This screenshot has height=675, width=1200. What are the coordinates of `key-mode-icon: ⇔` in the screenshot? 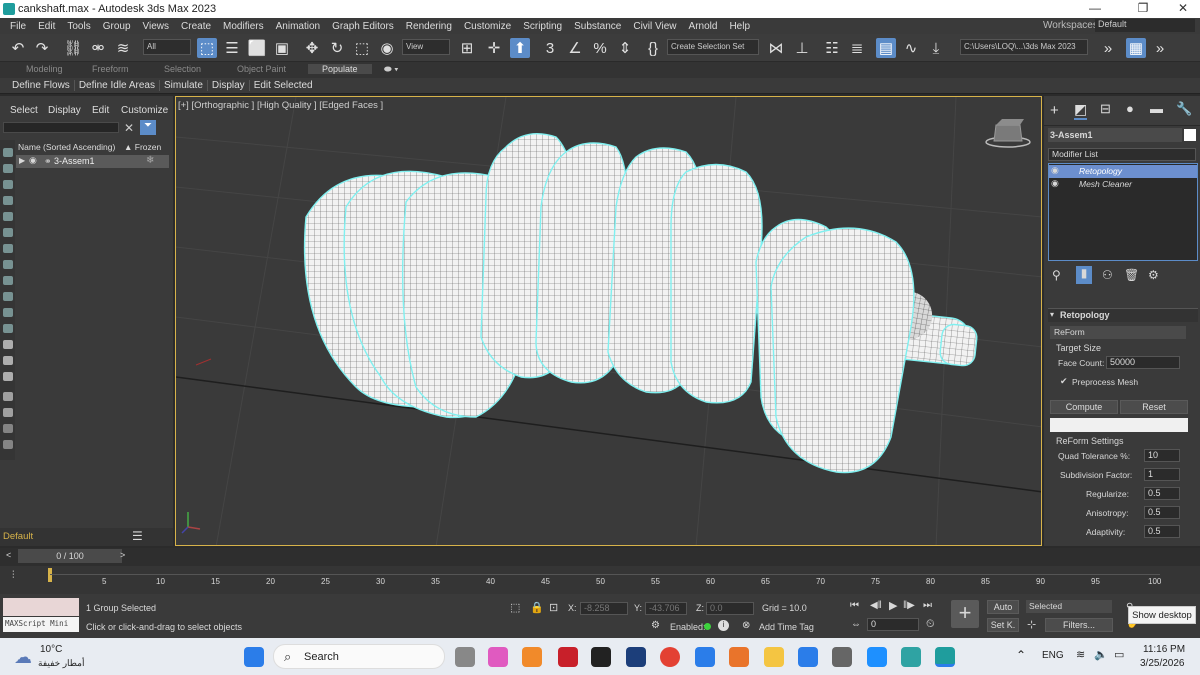 It's located at (856, 624).